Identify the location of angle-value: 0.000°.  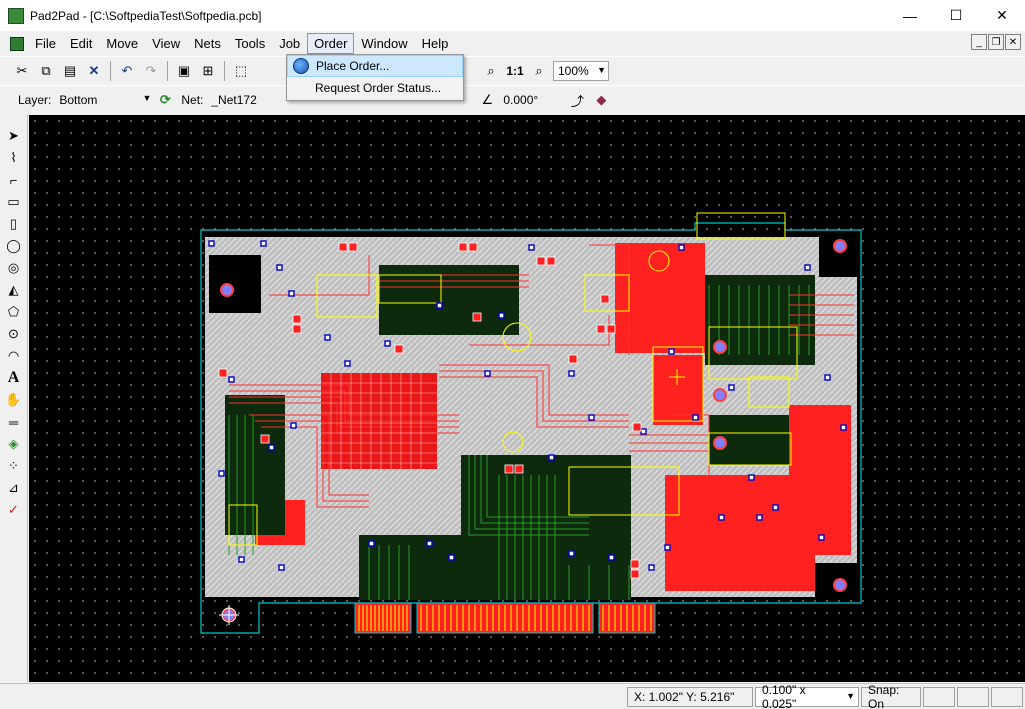
(521, 100).